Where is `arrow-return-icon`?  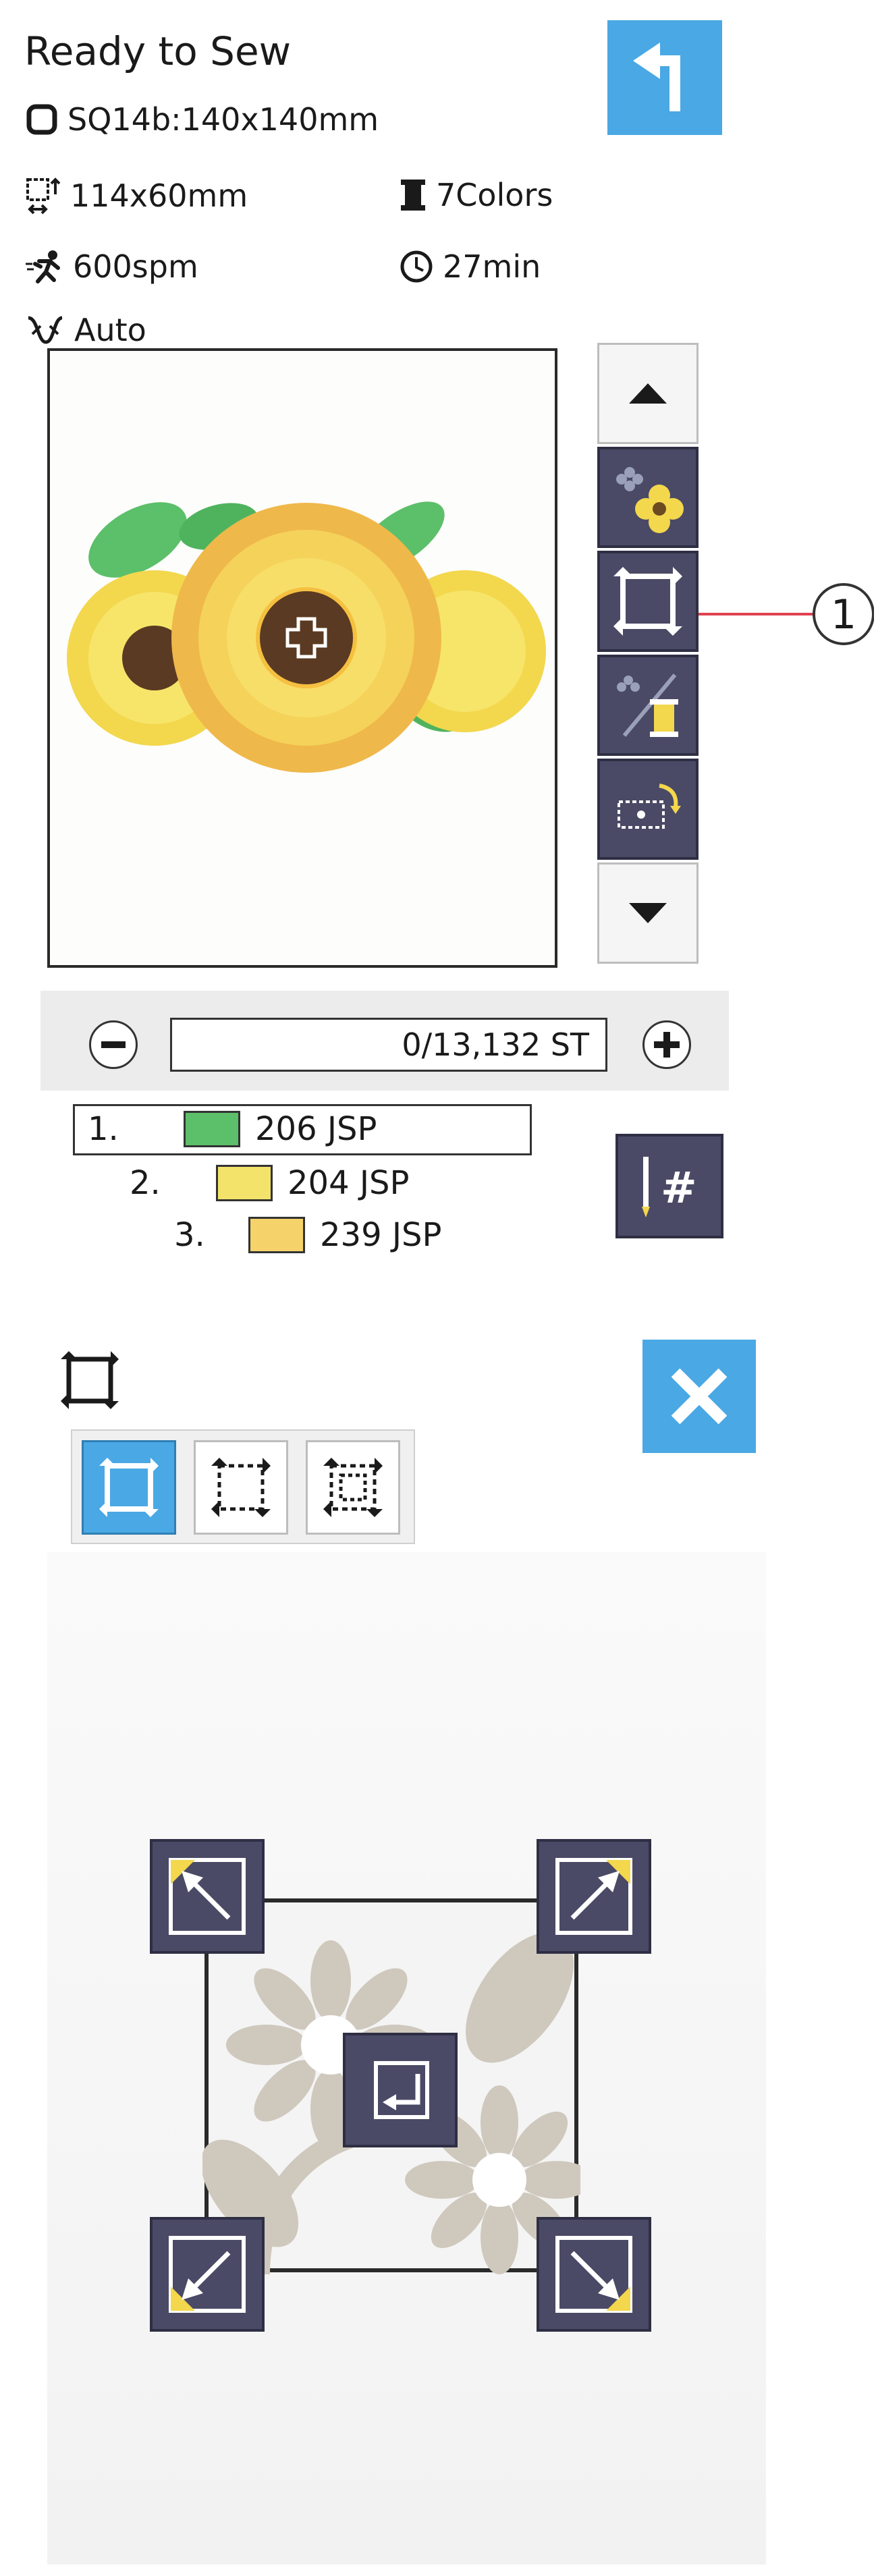 arrow-return-icon is located at coordinates (401, 2090).